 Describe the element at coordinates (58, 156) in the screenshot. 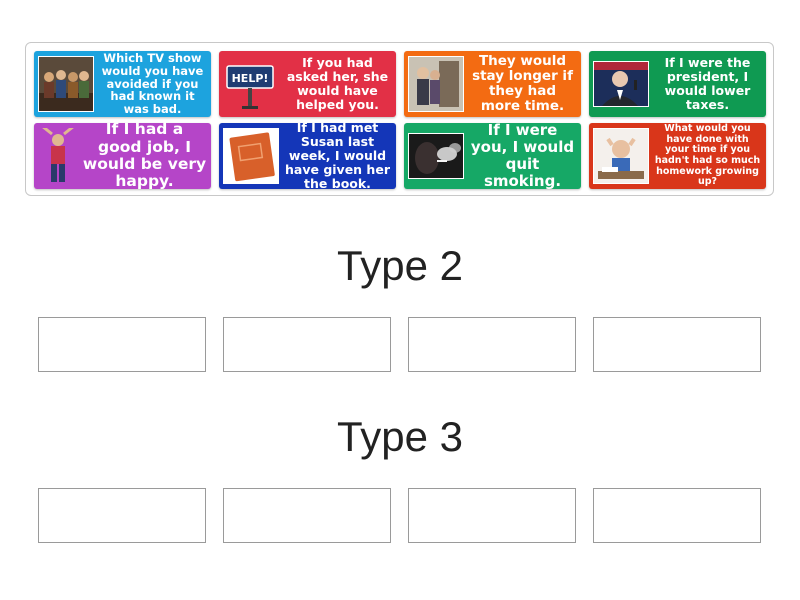

I see `happy-person-icon` at that location.